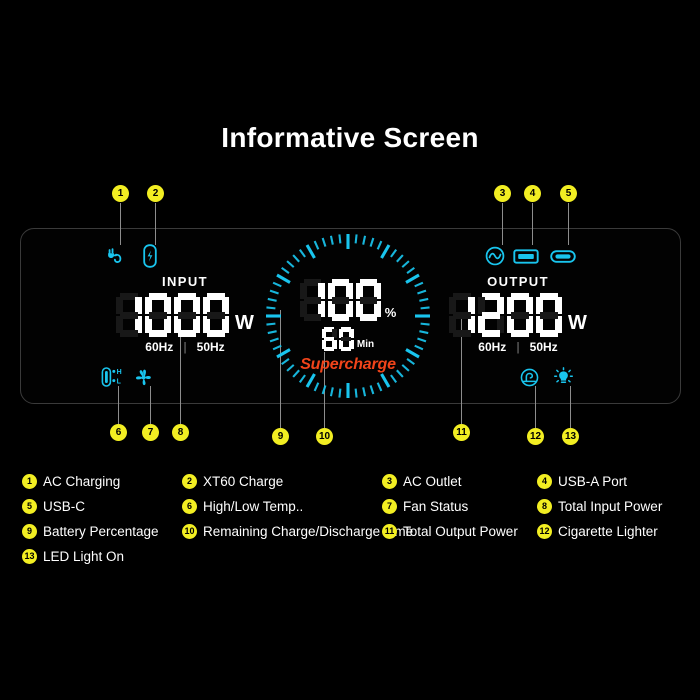  I want to click on legend-badge-12: 12, so click(544, 531).